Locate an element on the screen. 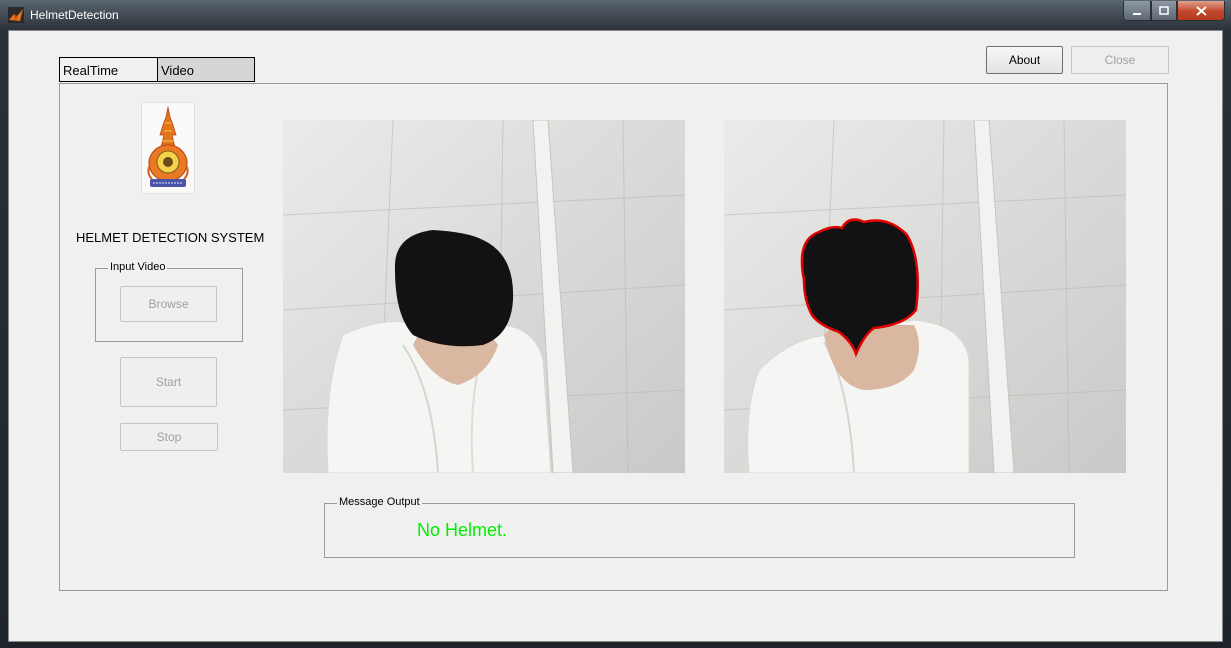 This screenshot has height=648, width=1231. message-output-label: Message Output is located at coordinates (379, 502).